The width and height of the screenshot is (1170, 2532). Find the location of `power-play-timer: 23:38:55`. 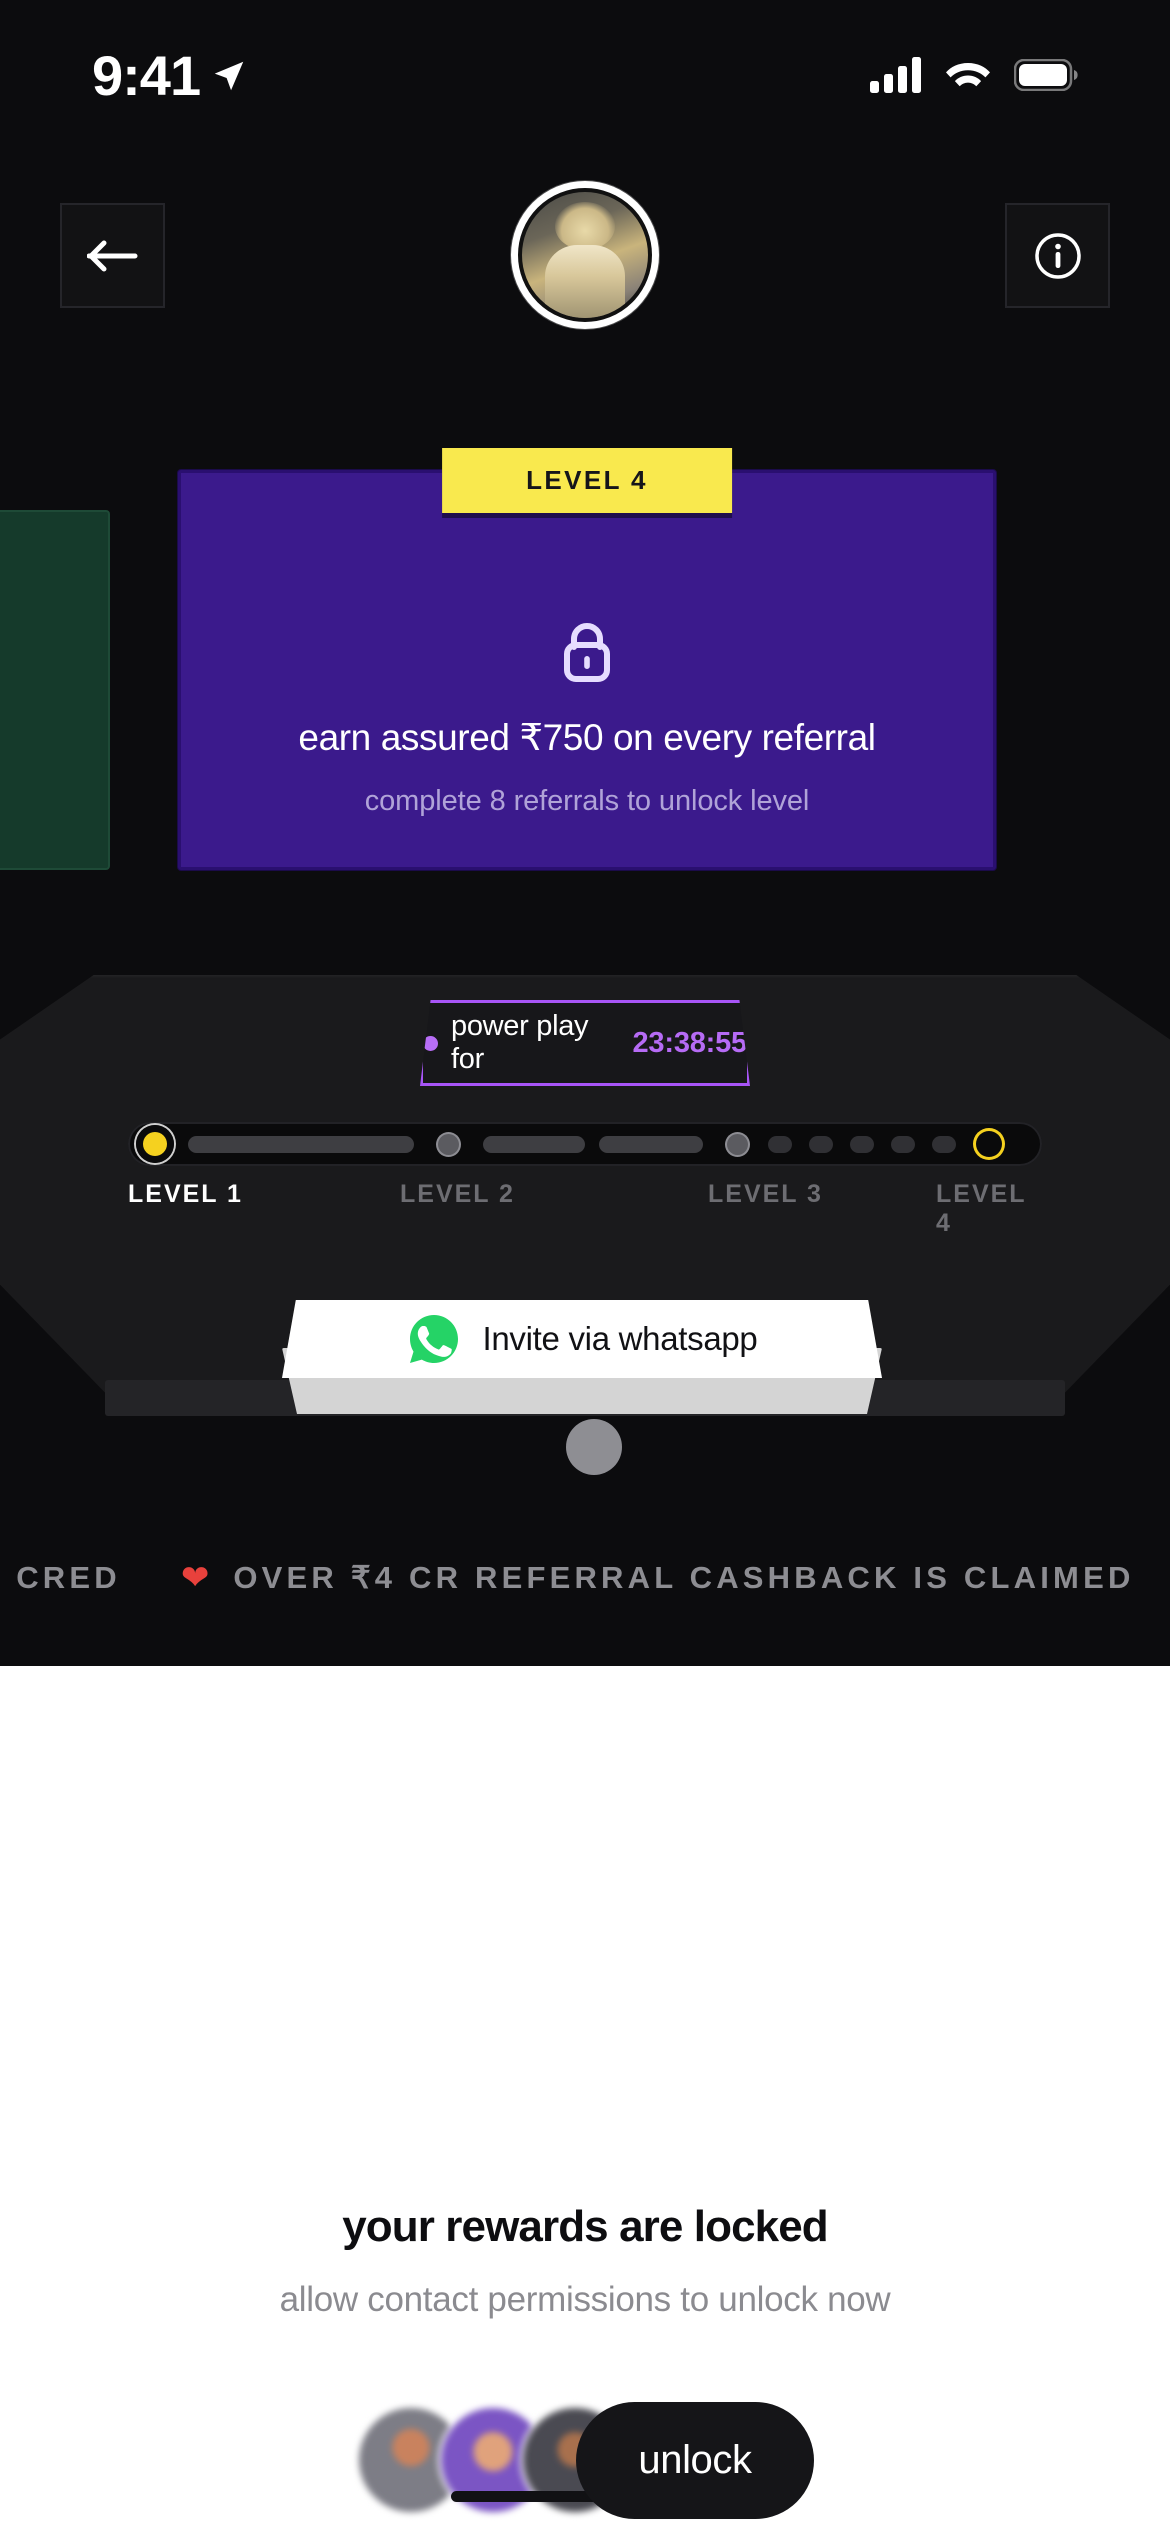

power-play-timer: 23:38:55 is located at coordinates (690, 1042).